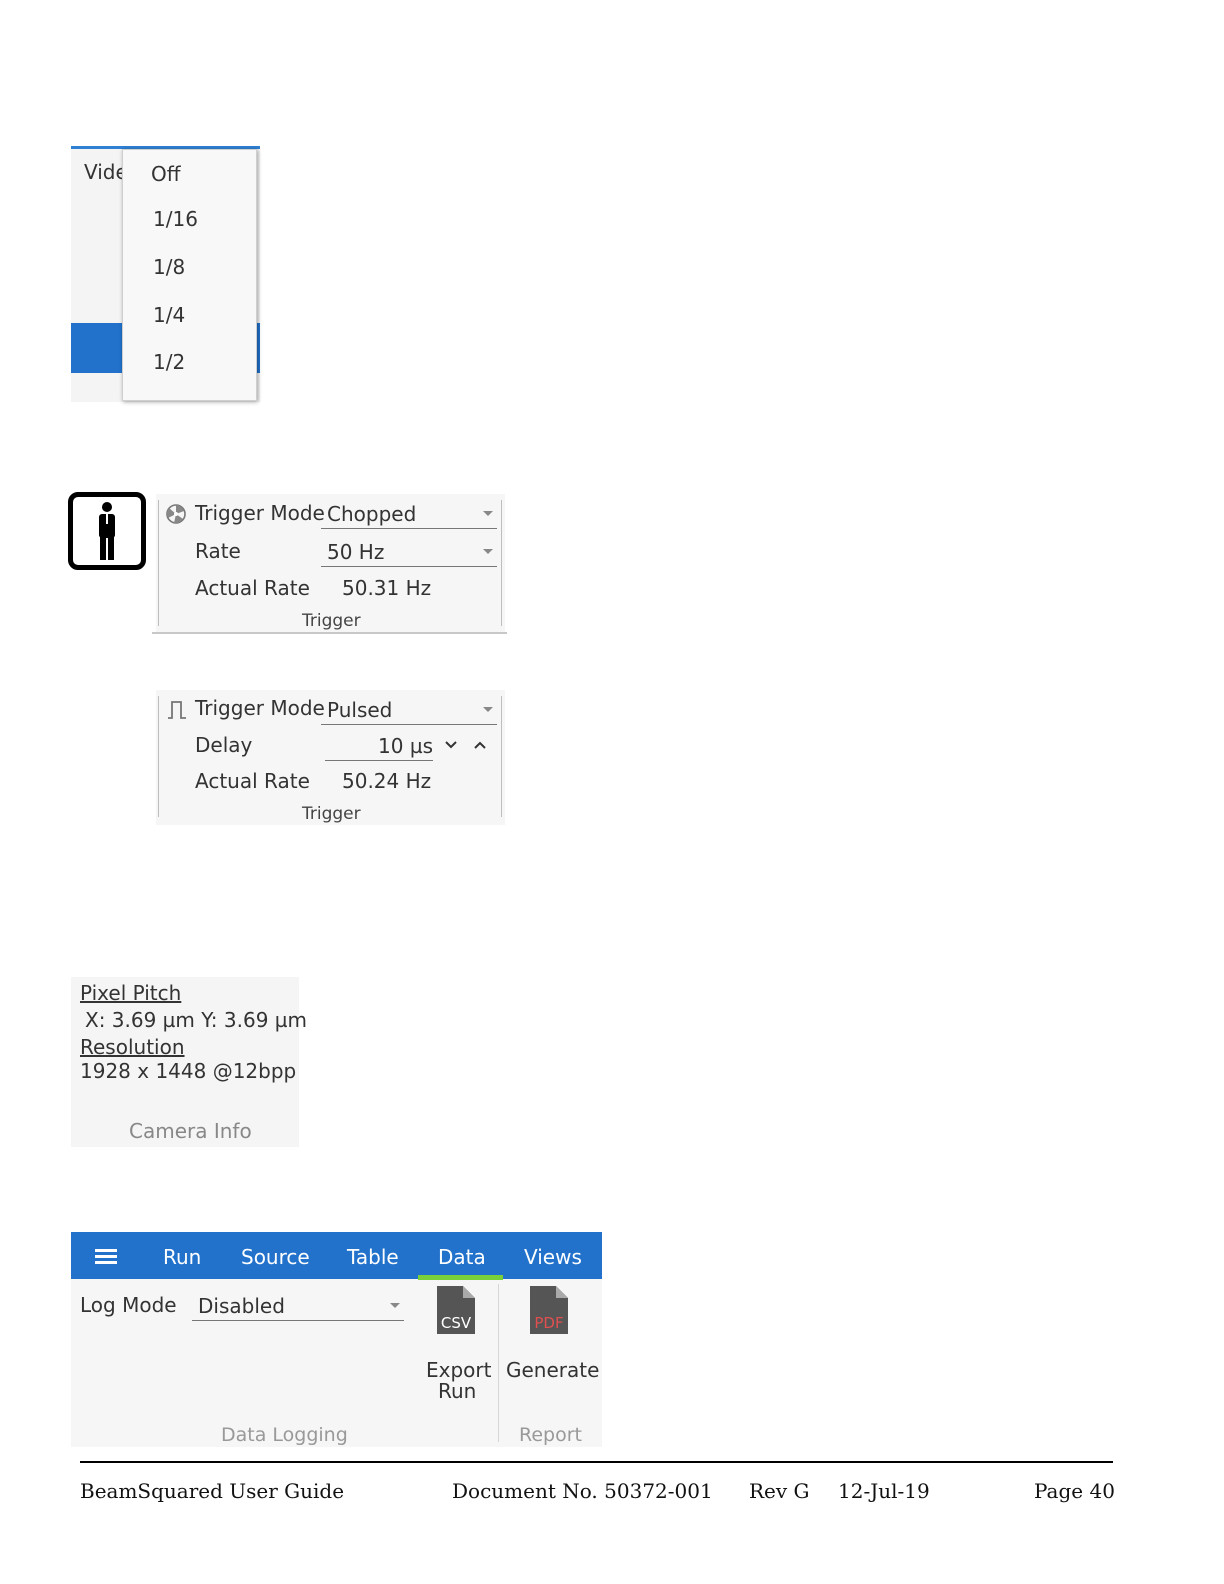  I want to click on option-1-4: 1/4, so click(169, 315).